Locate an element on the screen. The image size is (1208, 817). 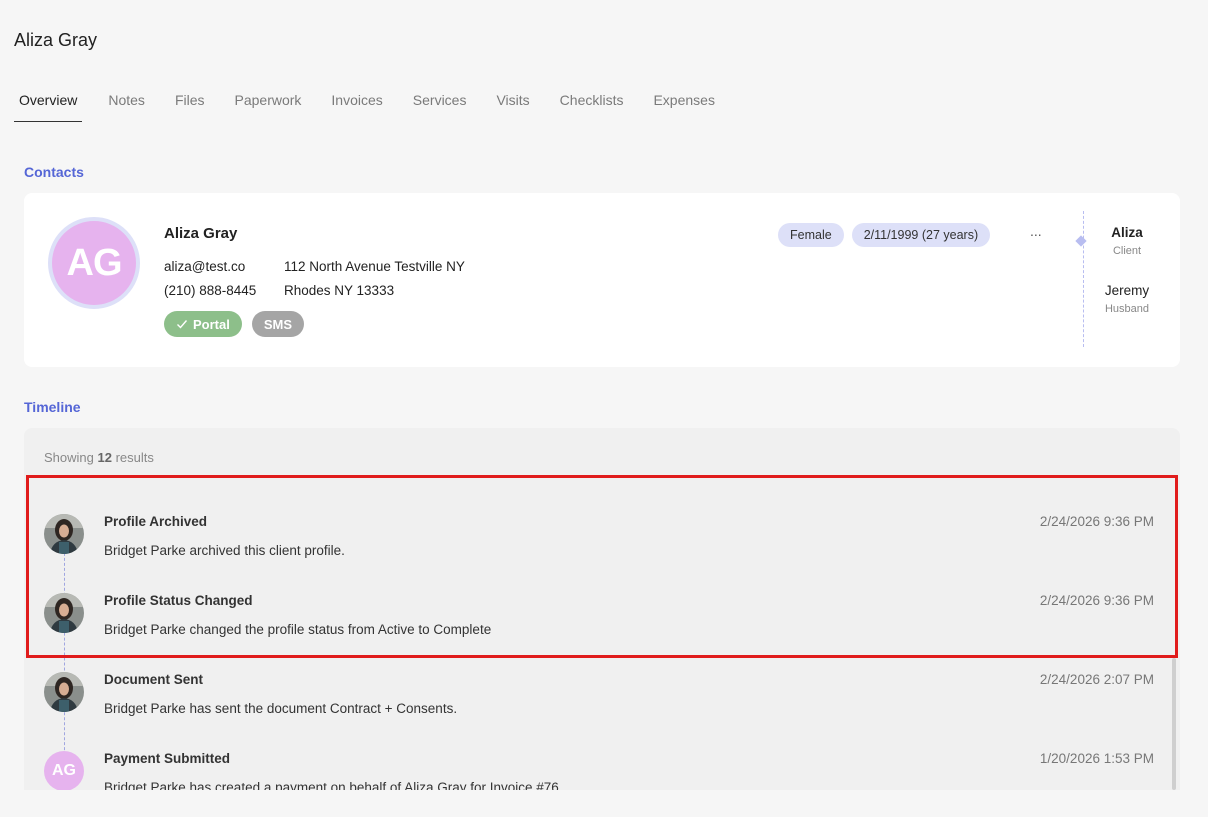
relation-role: Husband is located at coordinates (1127, 309).